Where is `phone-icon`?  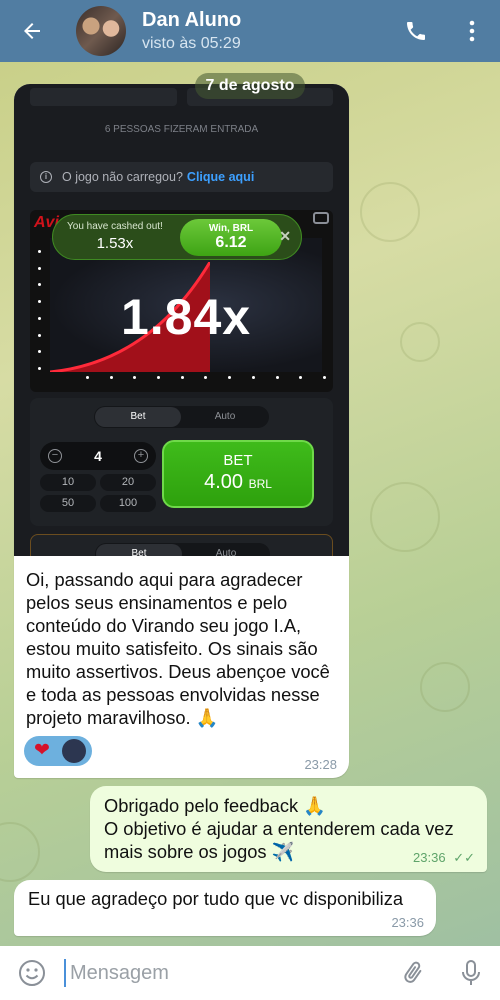 phone-icon is located at coordinates (416, 31).